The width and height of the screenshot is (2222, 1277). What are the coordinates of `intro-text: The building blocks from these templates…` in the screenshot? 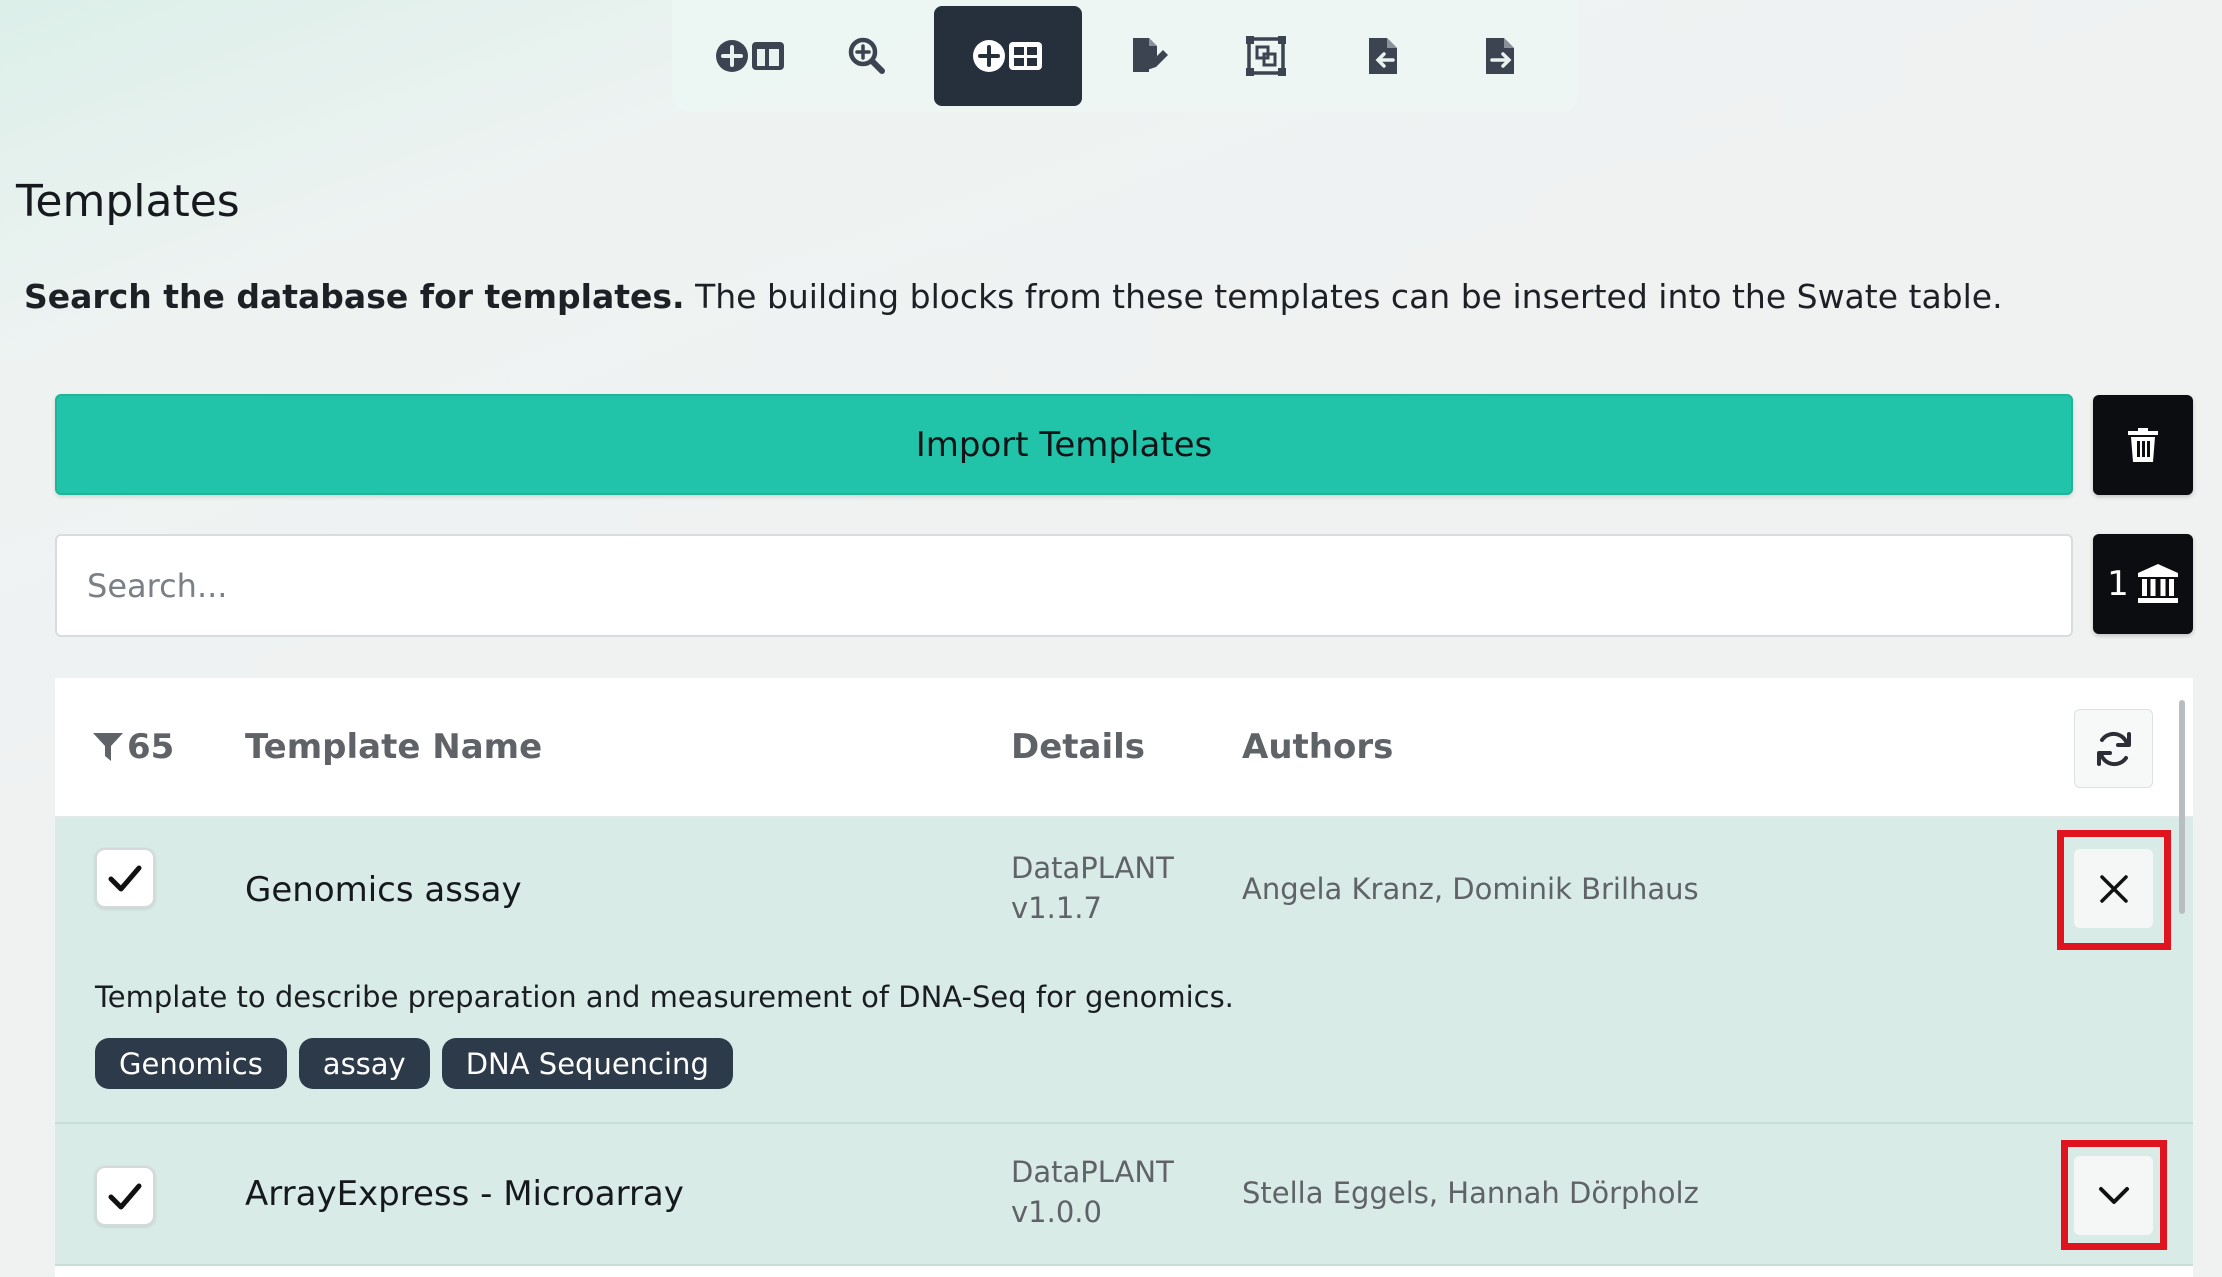 It's located at (1343, 296).